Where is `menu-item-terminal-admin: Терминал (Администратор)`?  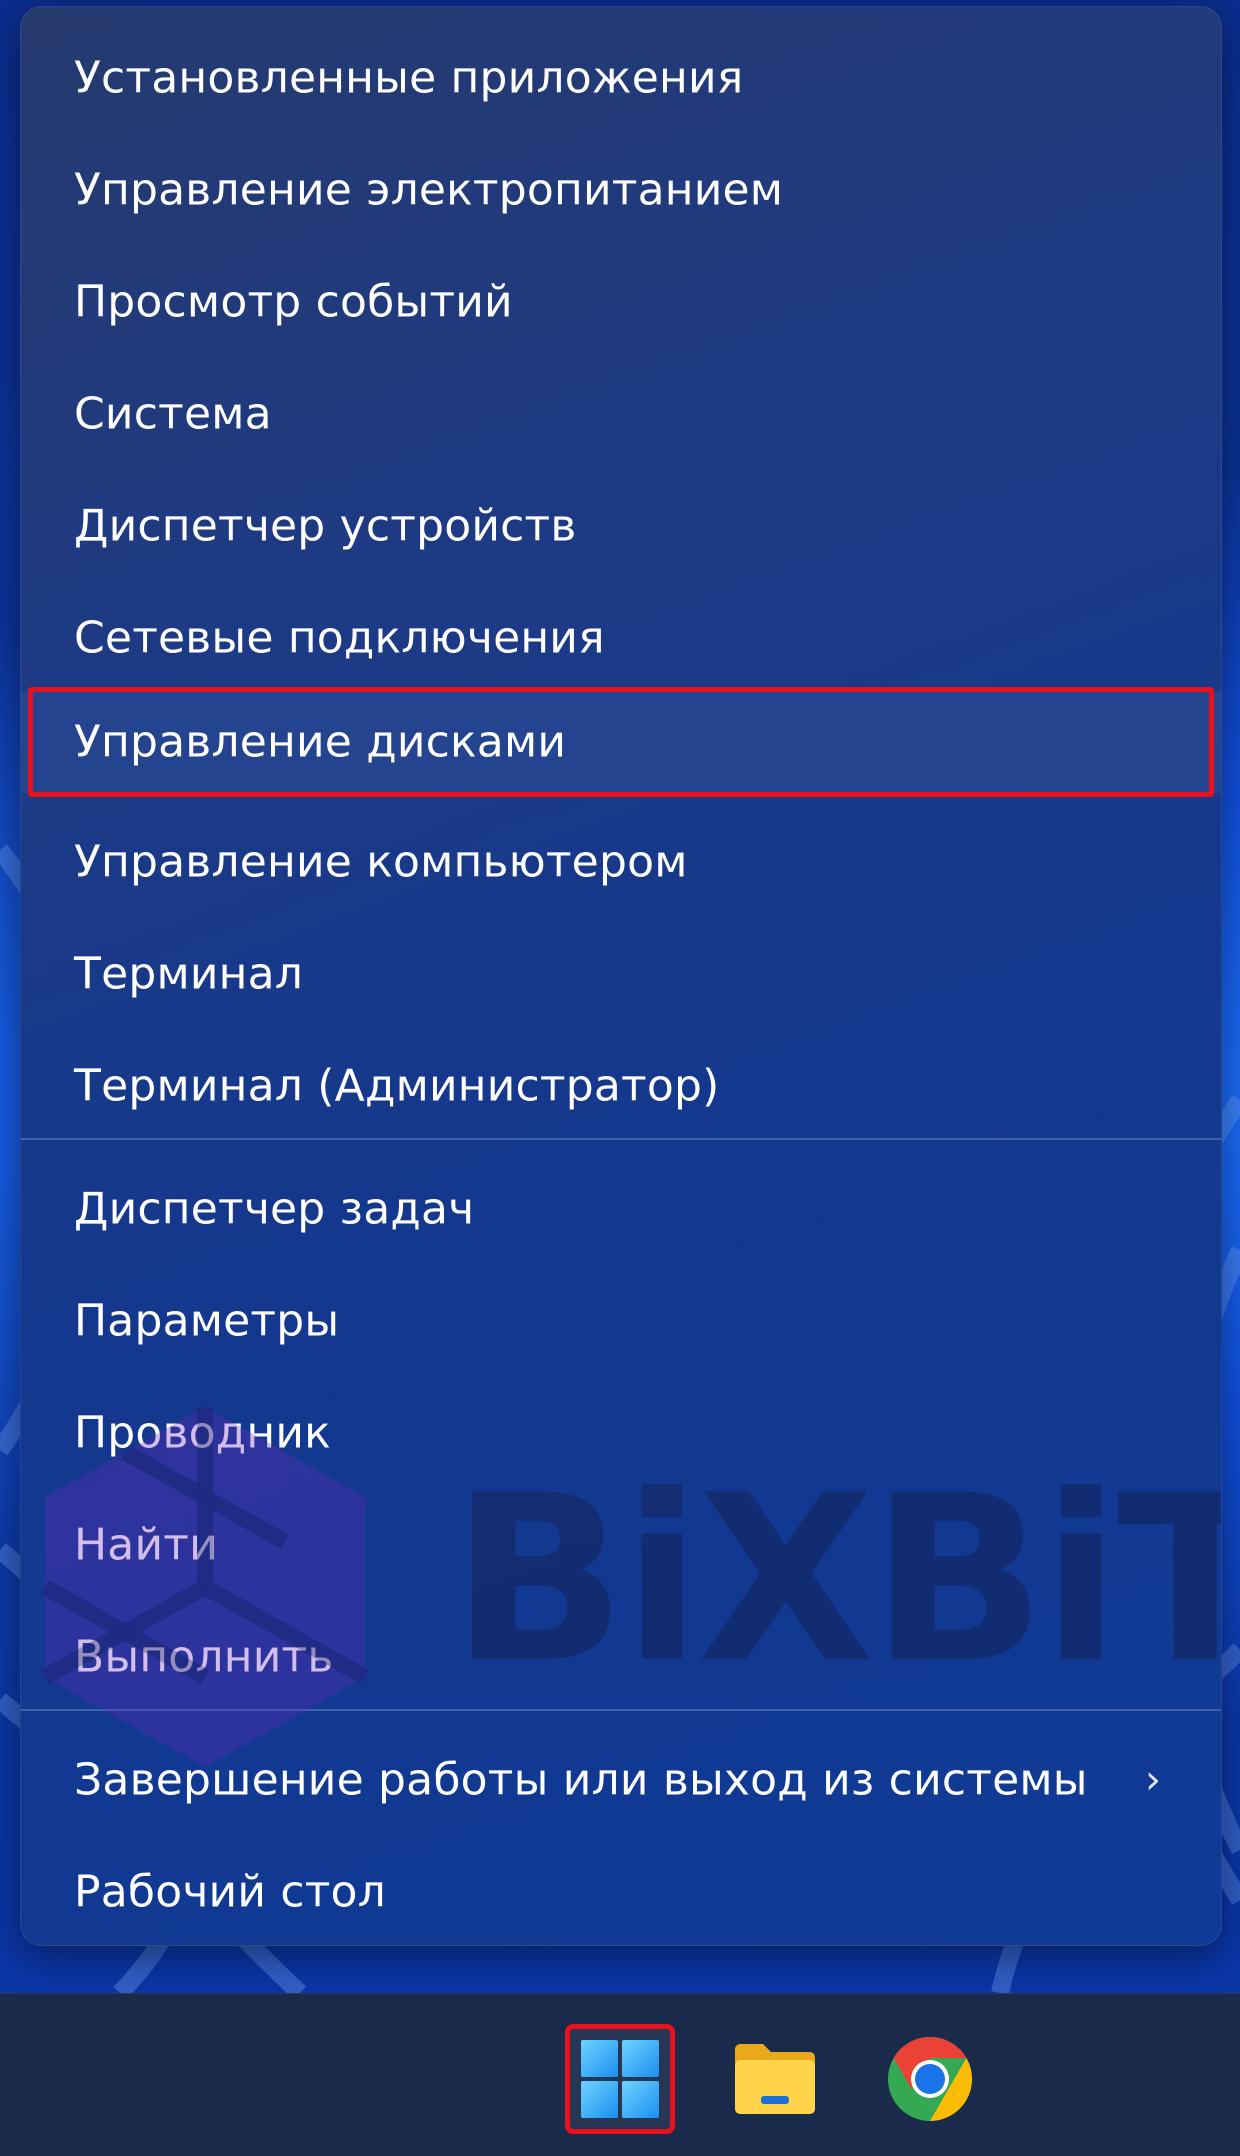 menu-item-terminal-admin: Терминал (Администратор) is located at coordinates (621, 1086).